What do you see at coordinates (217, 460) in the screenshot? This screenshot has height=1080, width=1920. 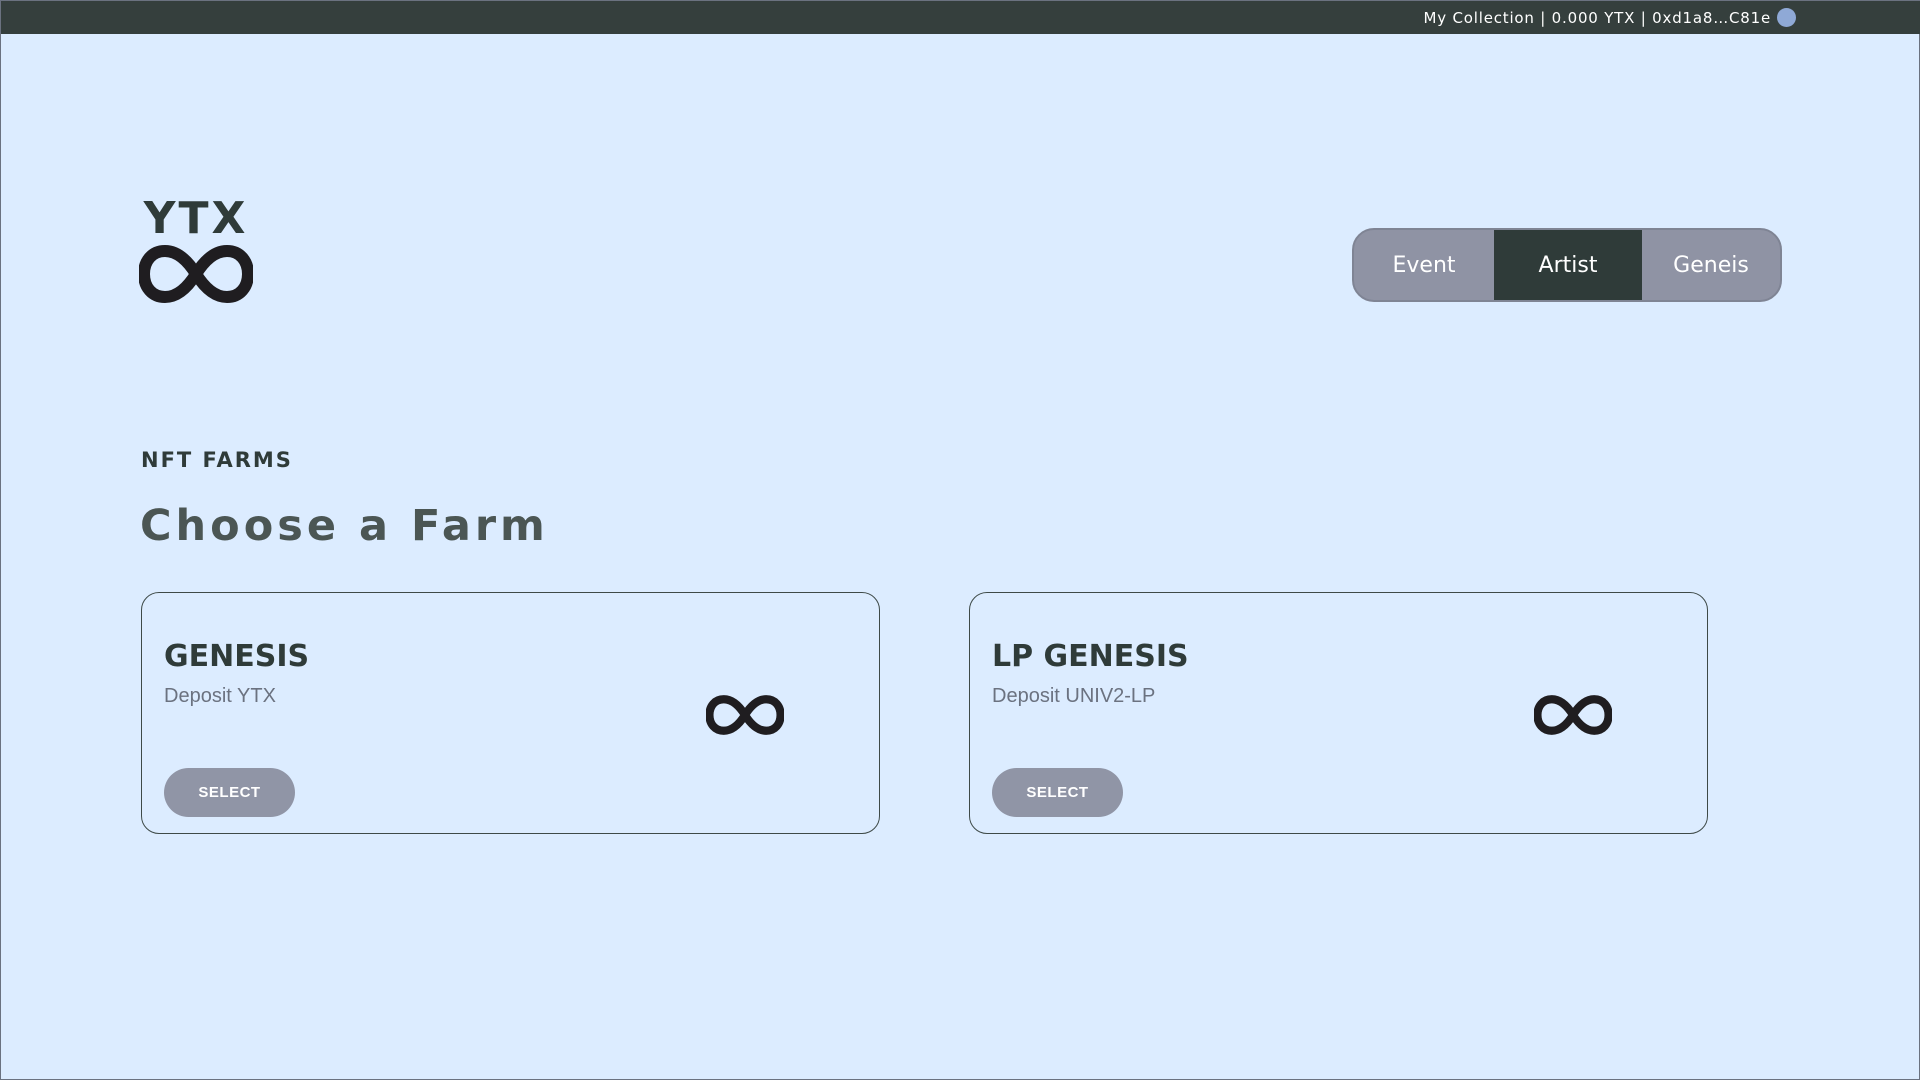 I see `section-eyebrow: NFT FARMS` at bounding box center [217, 460].